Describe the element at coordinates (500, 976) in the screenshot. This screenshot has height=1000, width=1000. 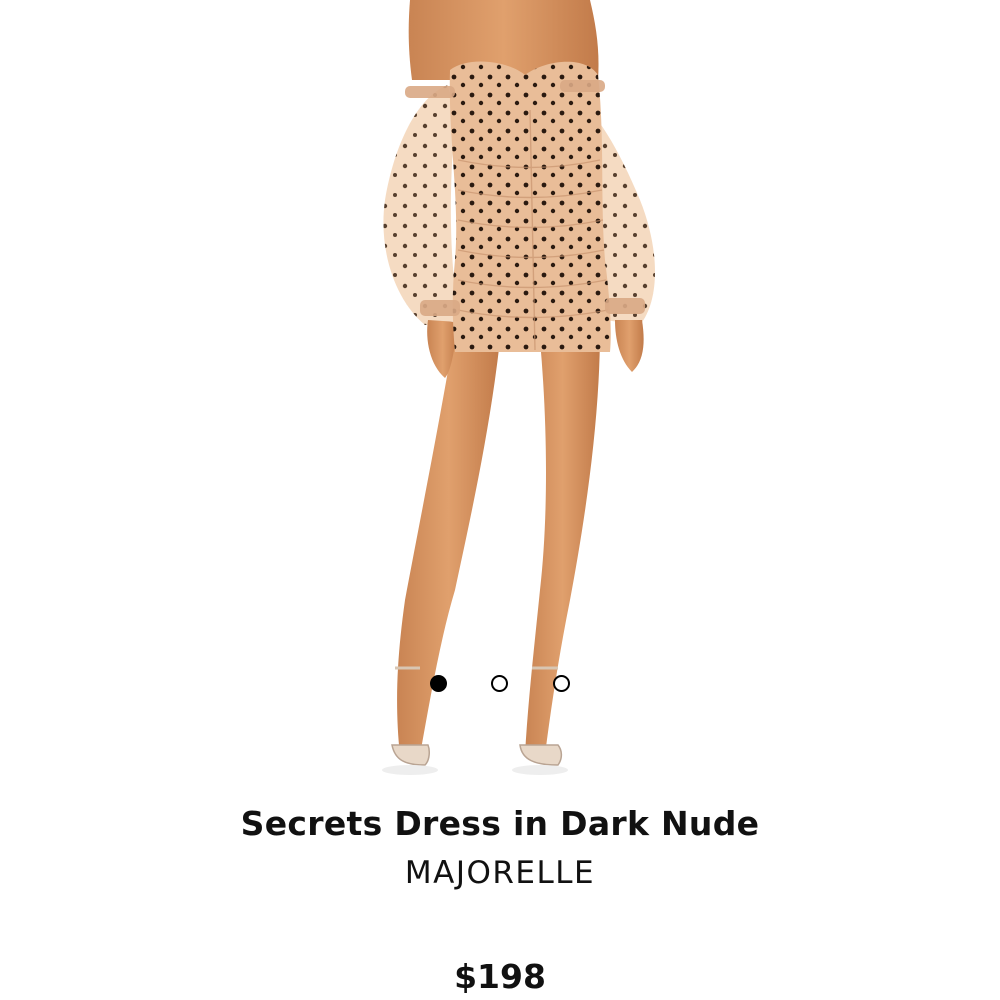
I see `product-price: $198` at that location.